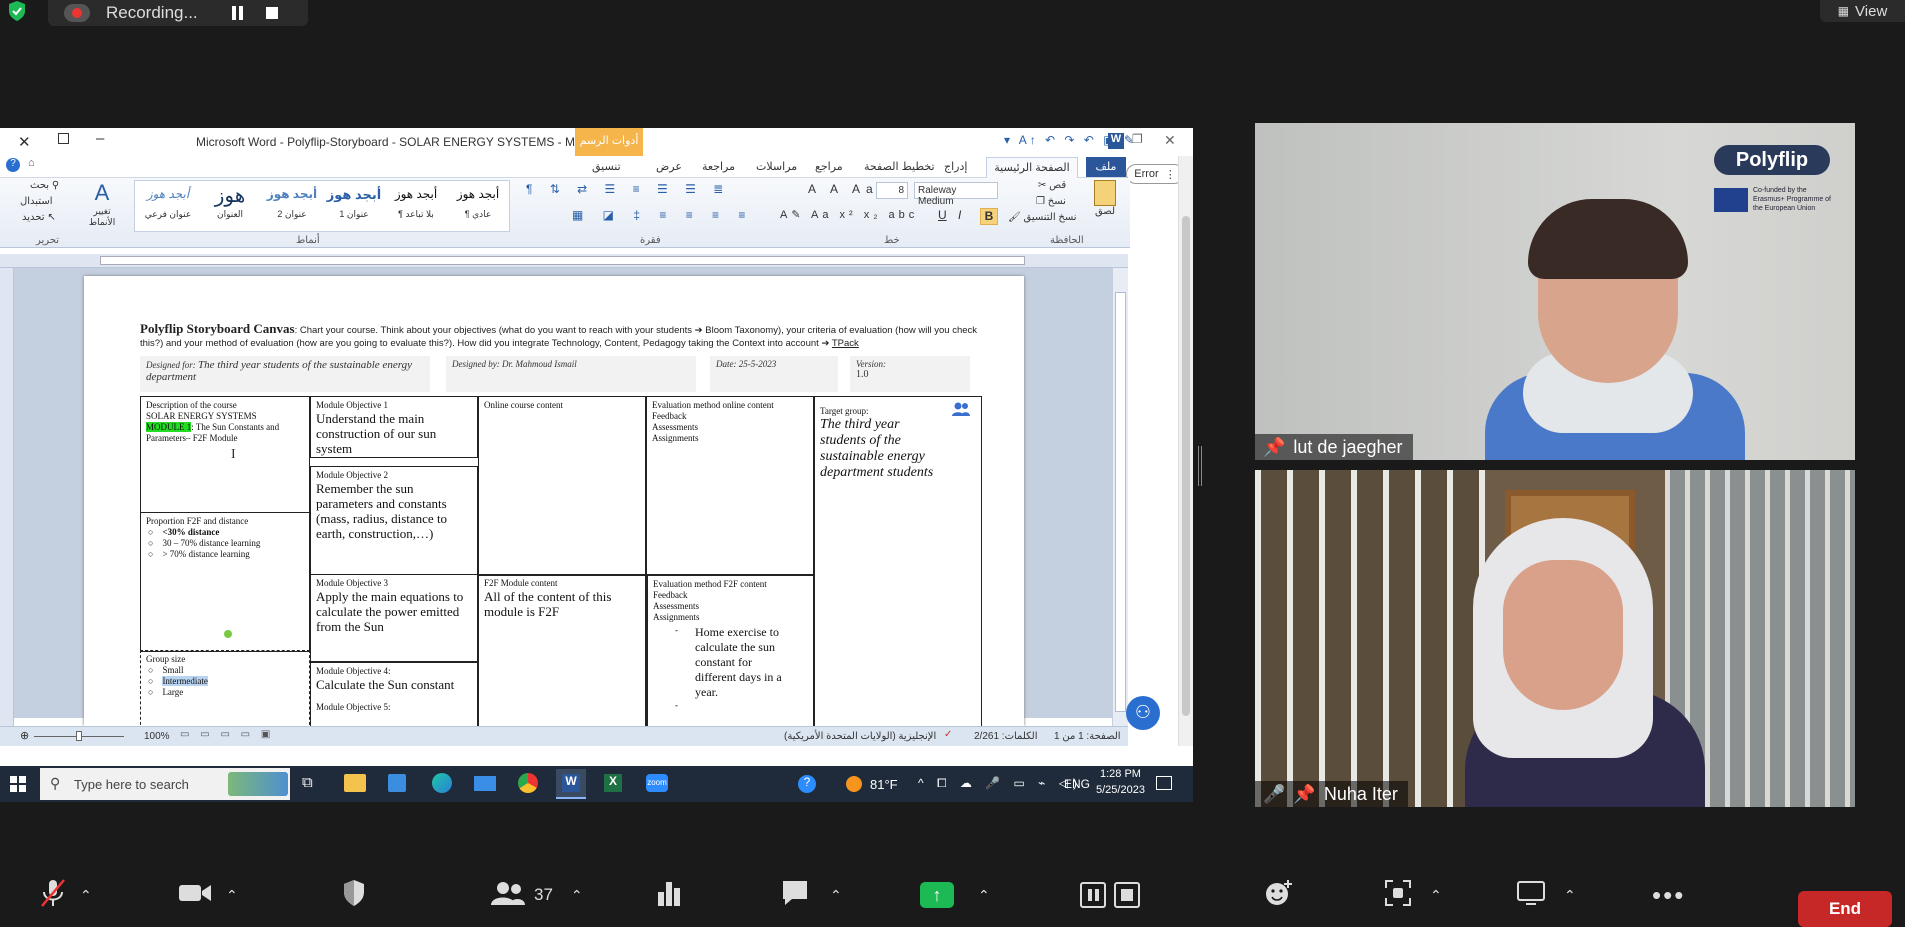 This screenshot has width=1905, height=927. I want to click on font-grow-shrink-buttons: A A Aa, so click(843, 189).